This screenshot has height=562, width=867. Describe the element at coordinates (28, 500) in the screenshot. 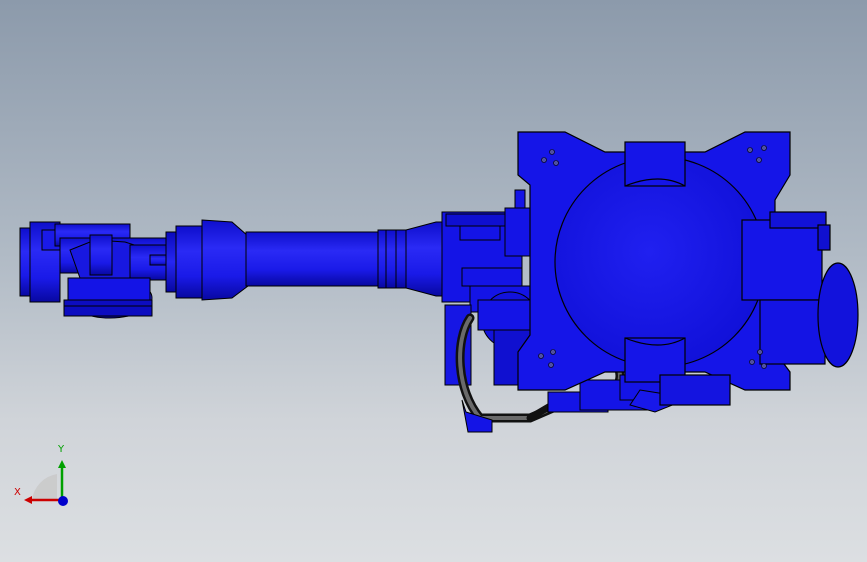

I see `x-axis-head` at that location.